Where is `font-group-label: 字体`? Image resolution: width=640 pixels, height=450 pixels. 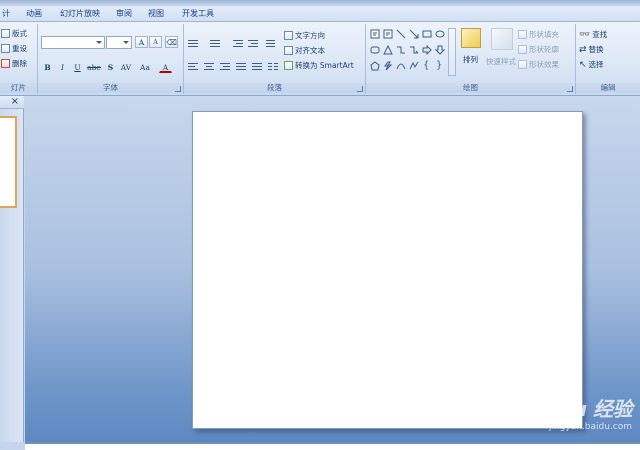 font-group-label: 字体 is located at coordinates (110, 88).